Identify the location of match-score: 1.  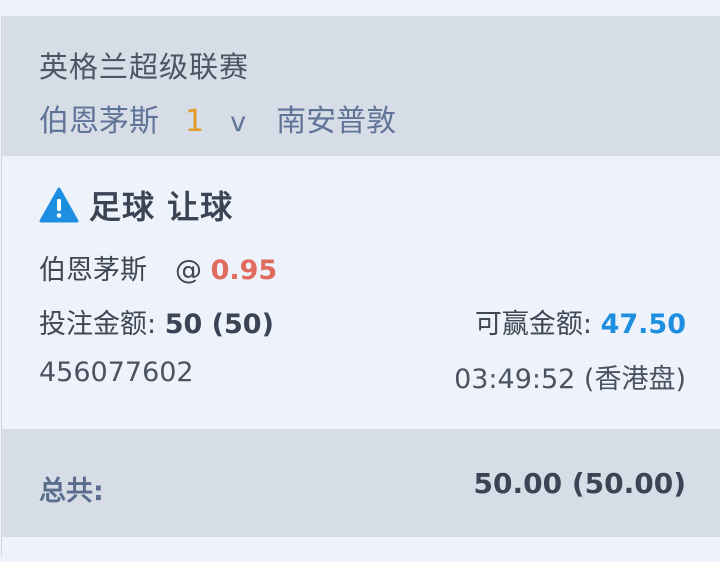
(195, 121).